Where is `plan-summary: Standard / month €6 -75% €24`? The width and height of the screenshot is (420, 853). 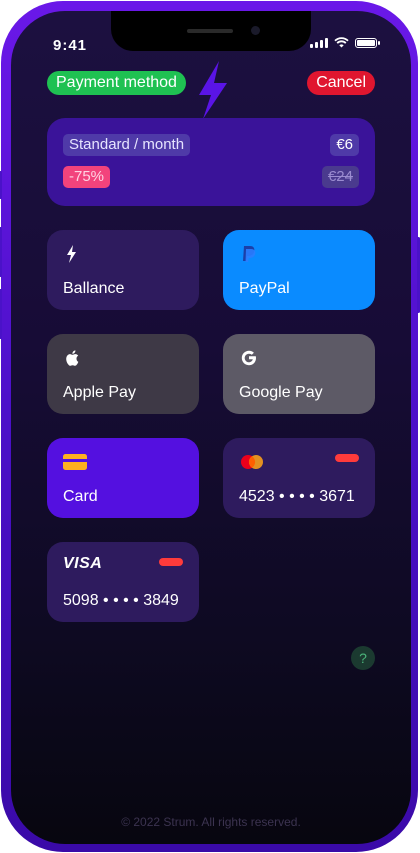
plan-summary: Standard / month €6 -75% €24 is located at coordinates (211, 162).